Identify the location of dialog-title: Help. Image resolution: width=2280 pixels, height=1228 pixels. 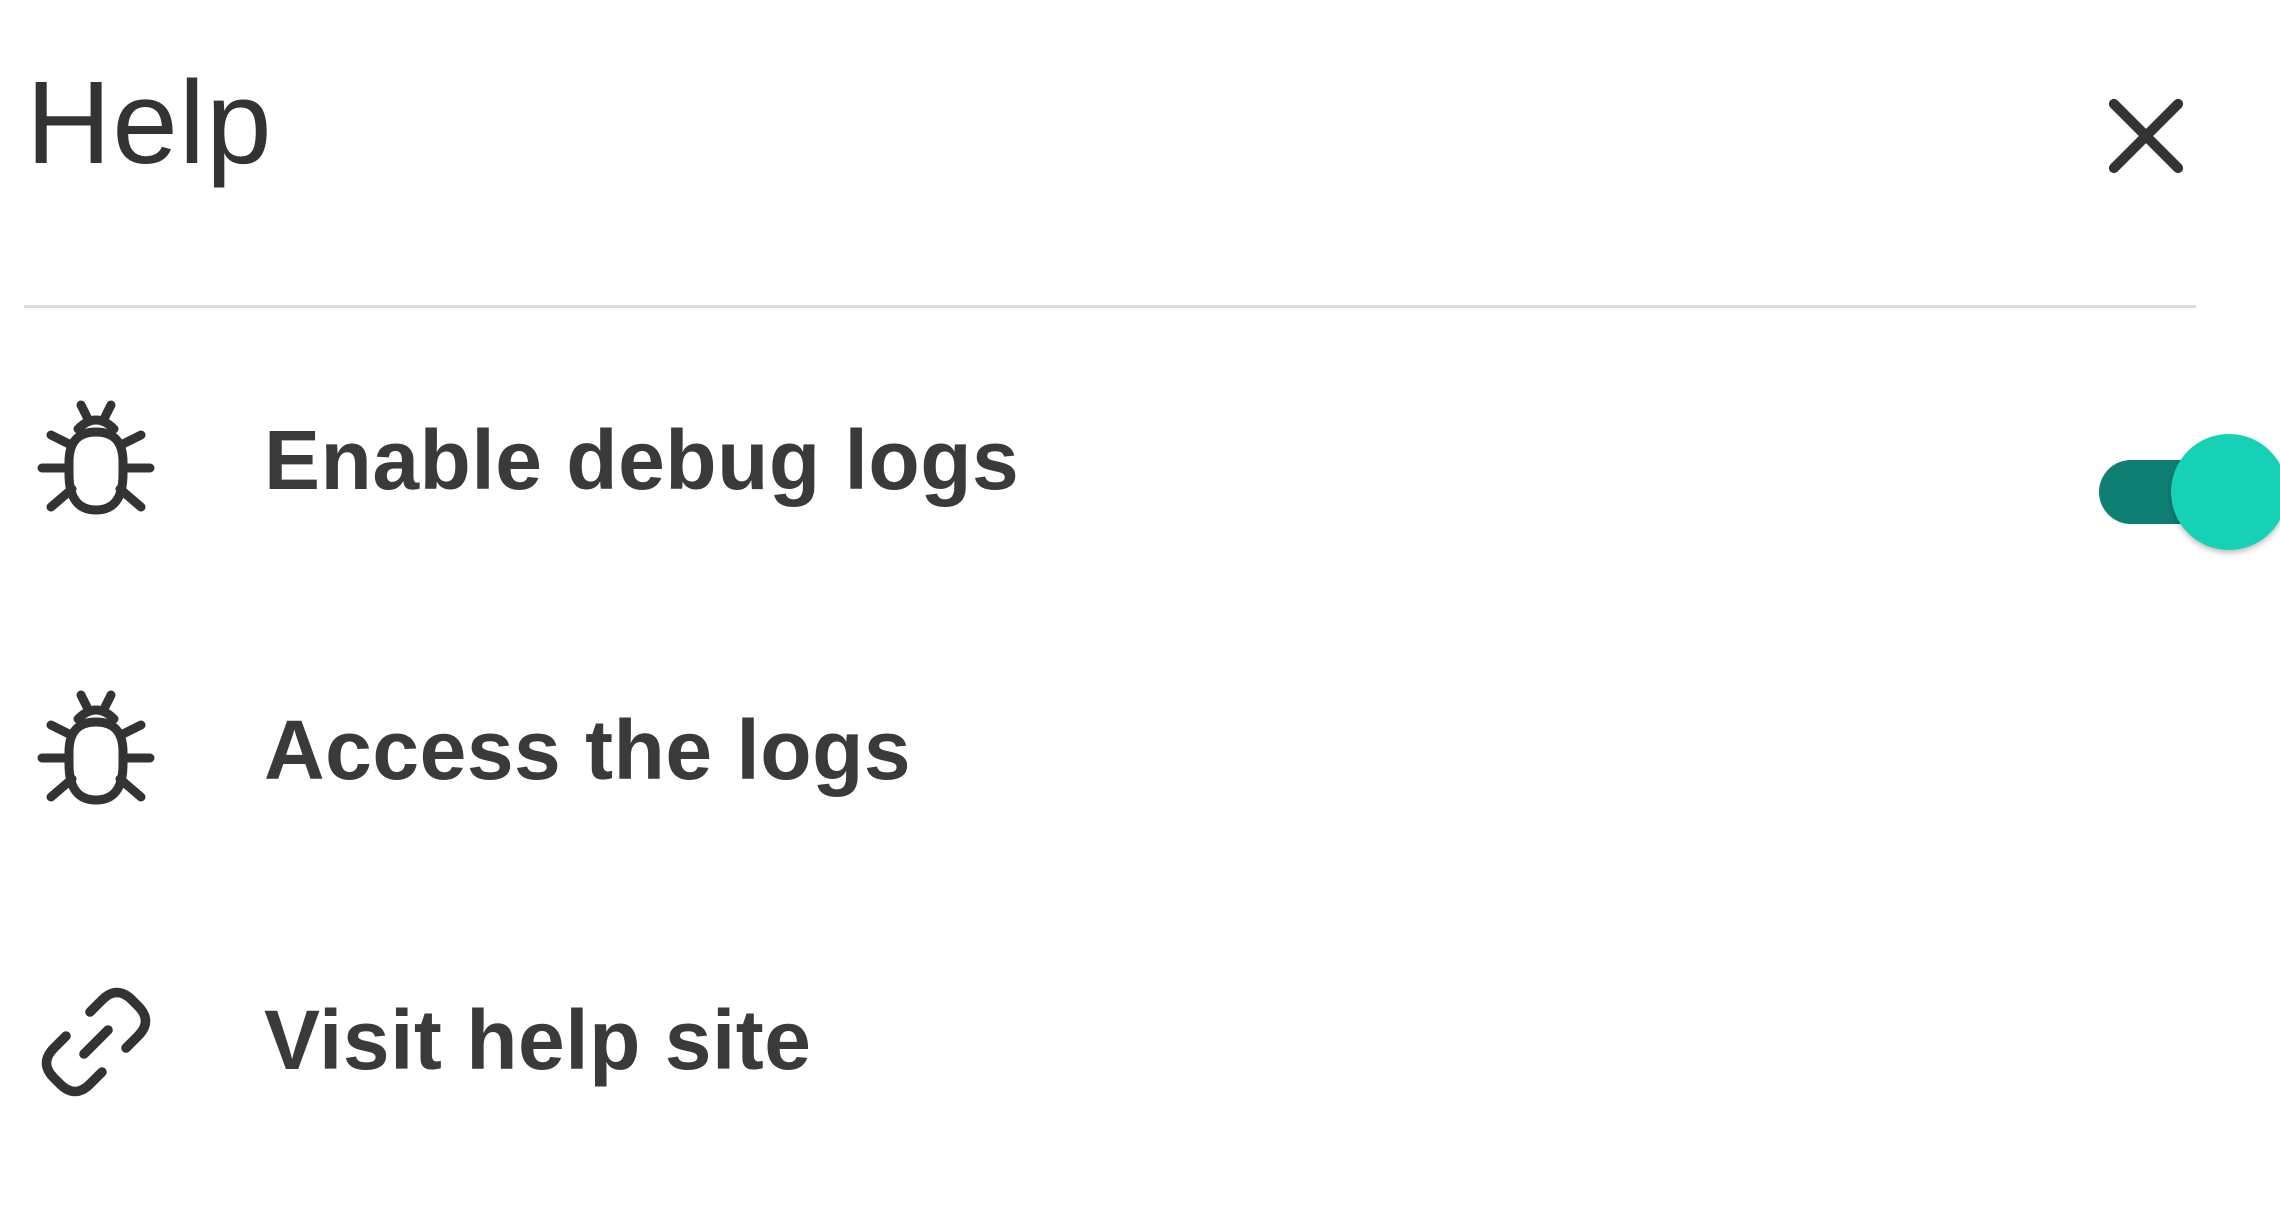
(149, 123).